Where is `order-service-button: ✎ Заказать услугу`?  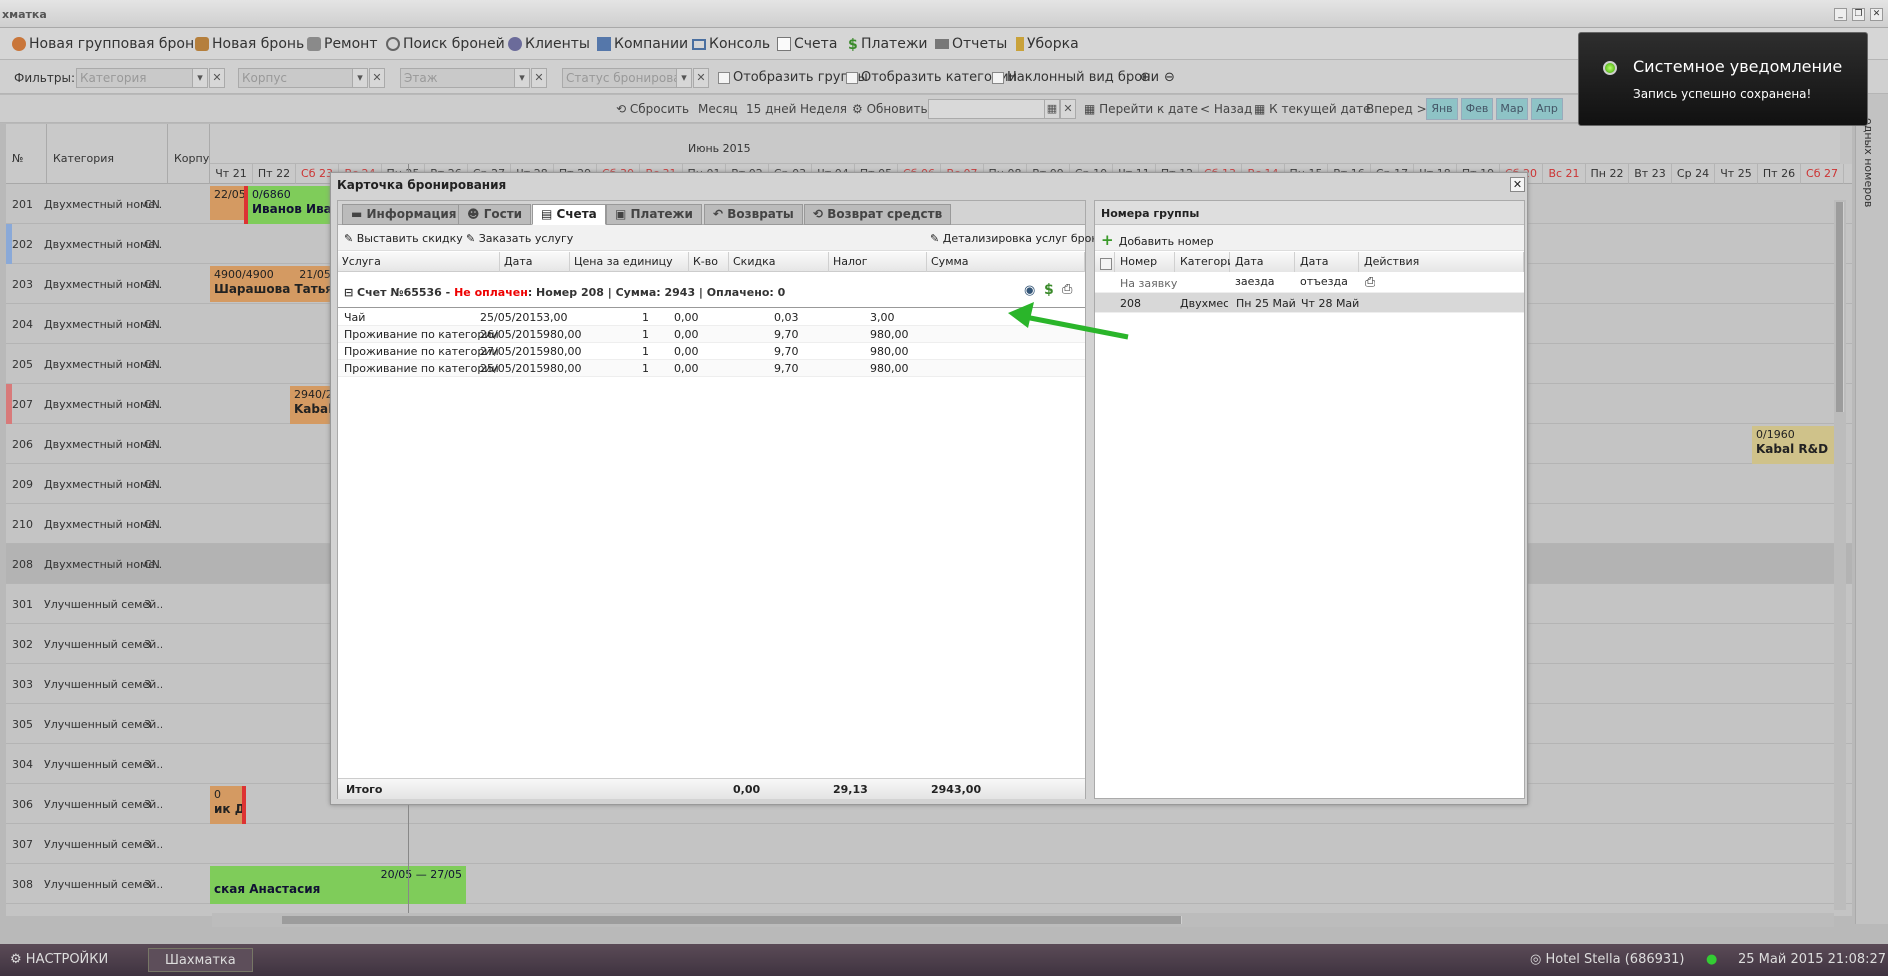
order-service-button: ✎ Заказать услугу is located at coordinates (519, 238).